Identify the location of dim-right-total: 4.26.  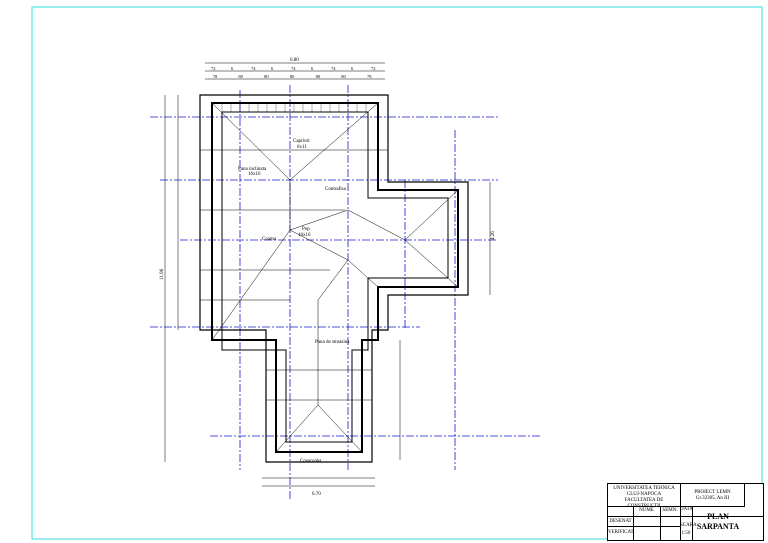
(493, 235).